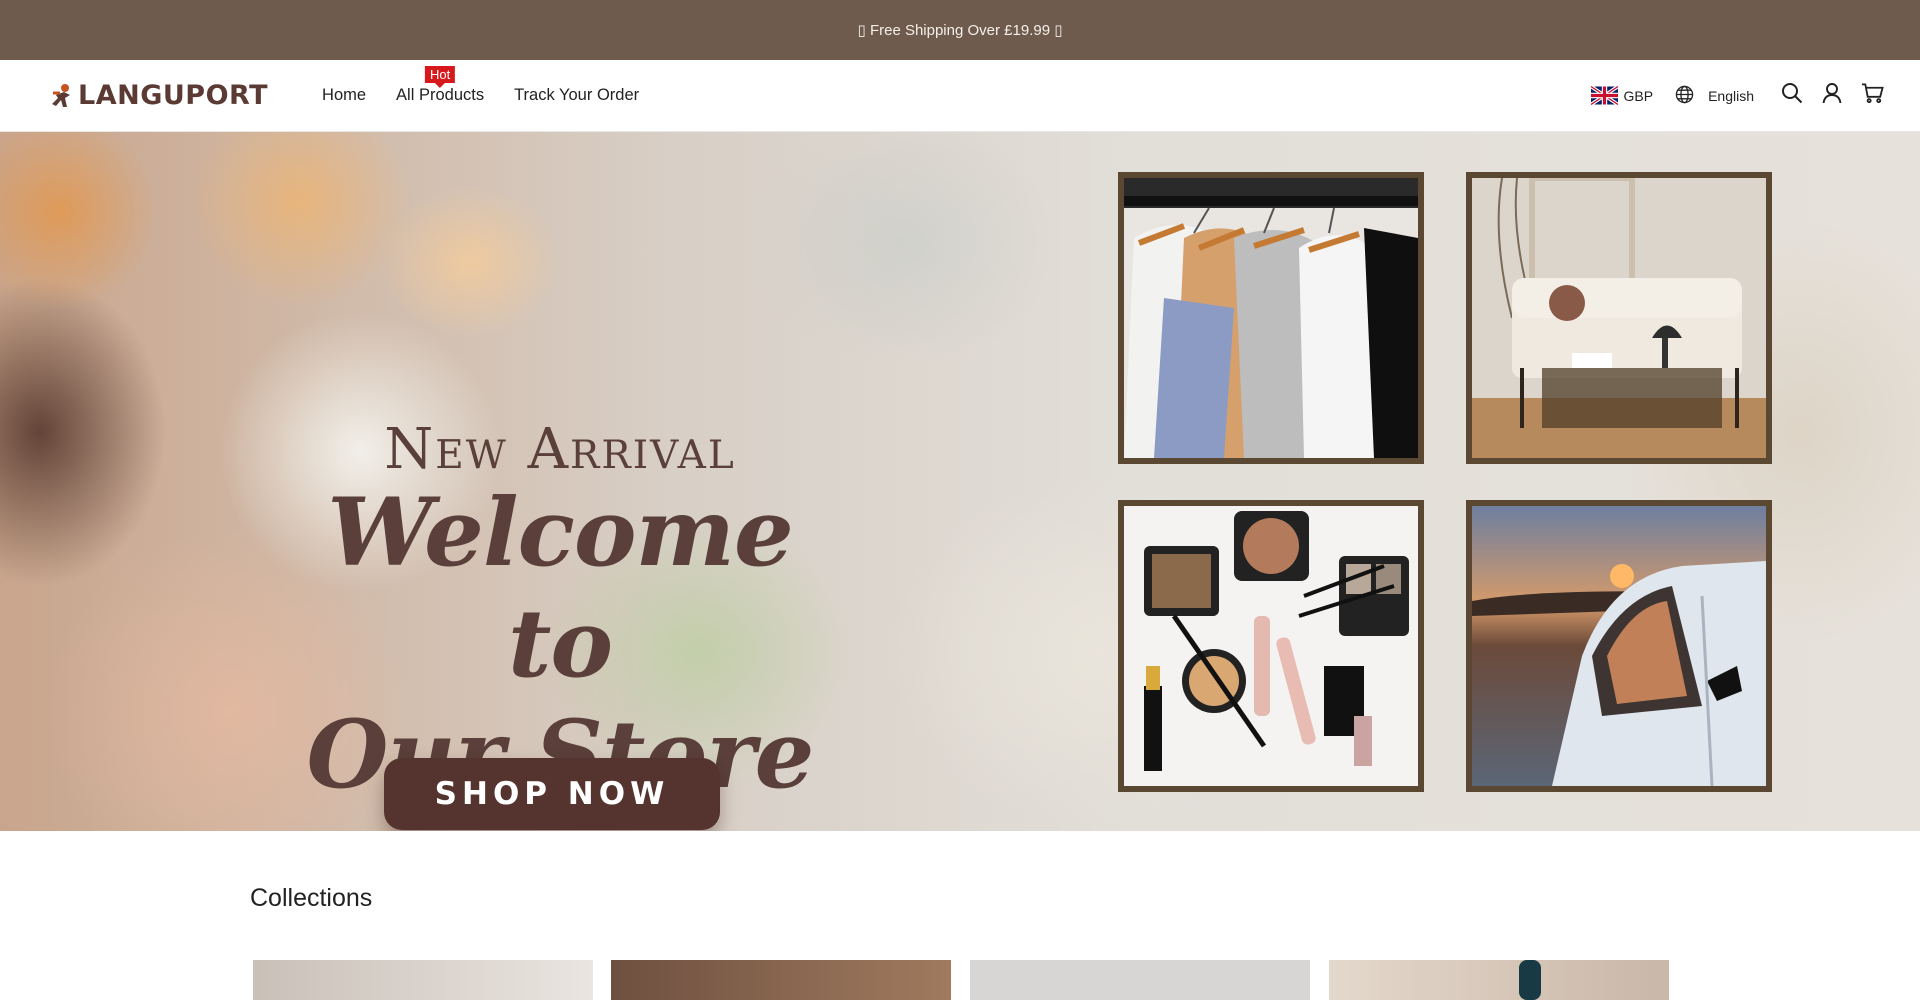  Describe the element at coordinates (311, 898) in the screenshot. I see `collections-title: Collections` at that location.